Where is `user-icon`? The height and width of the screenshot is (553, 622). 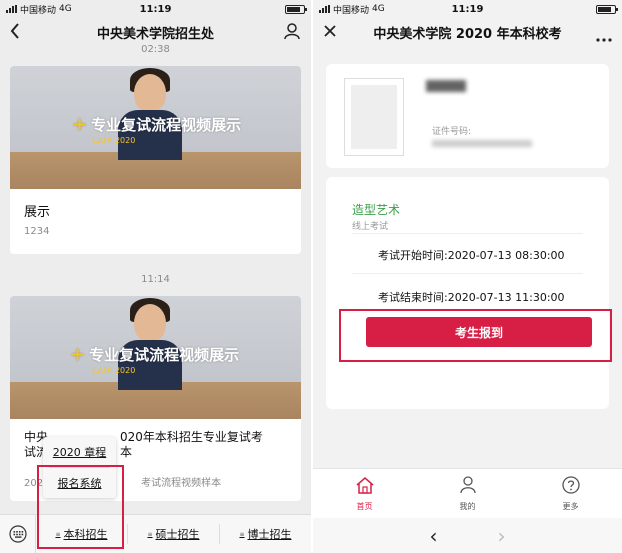
user-icon is located at coordinates (292, 33).